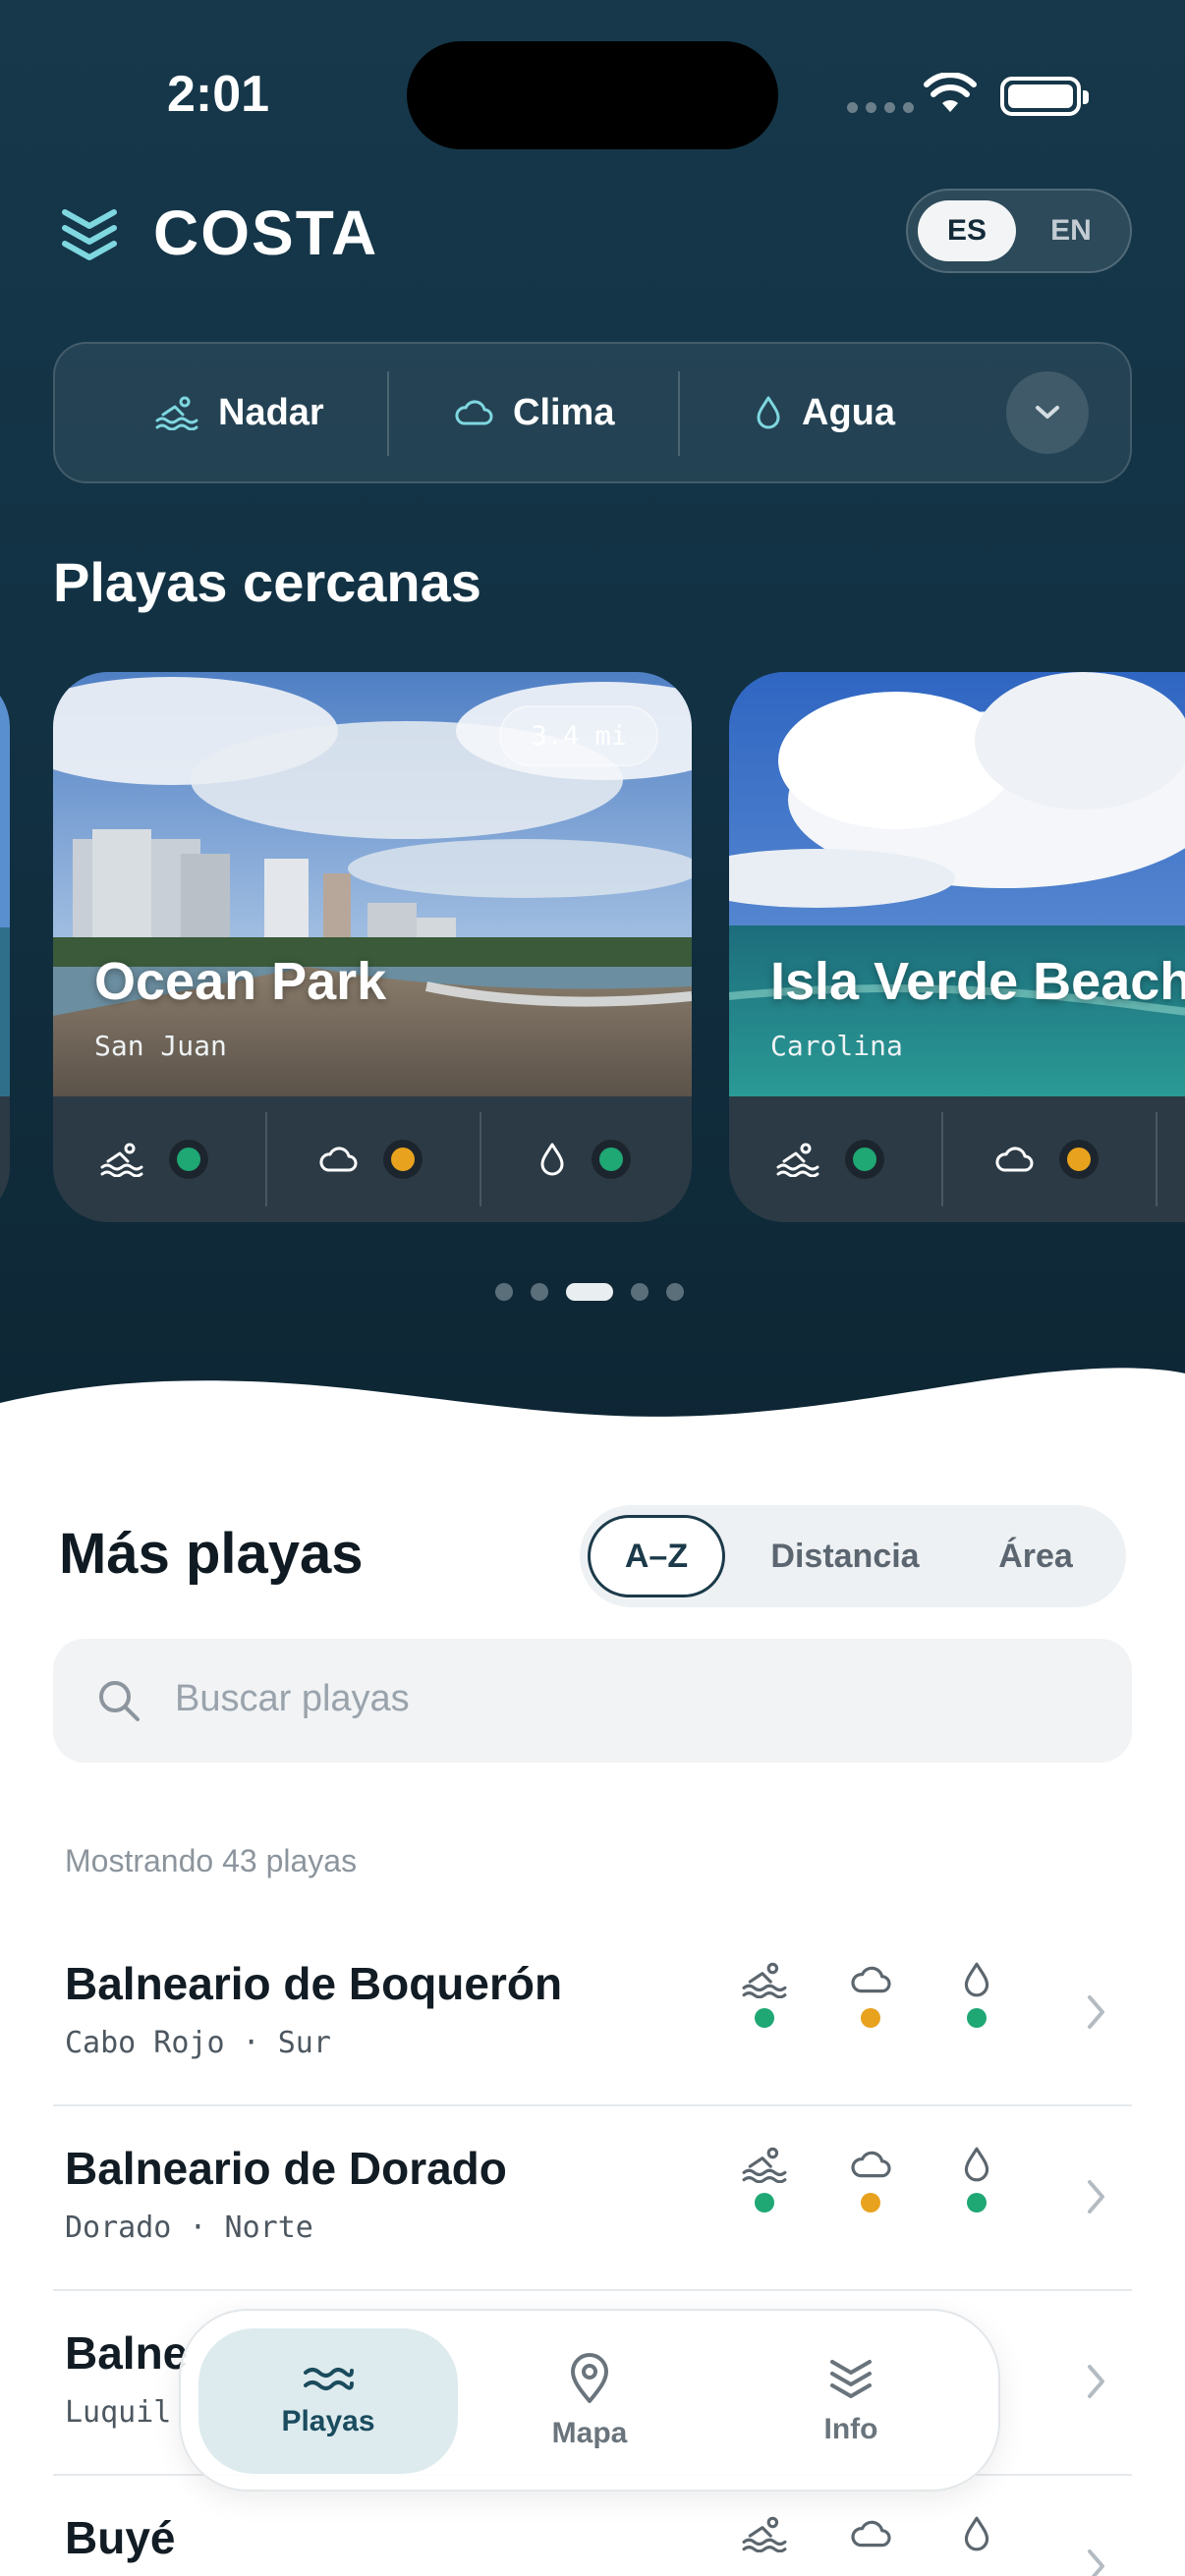  What do you see at coordinates (590, 2378) in the screenshot?
I see `map-pin-icon` at bounding box center [590, 2378].